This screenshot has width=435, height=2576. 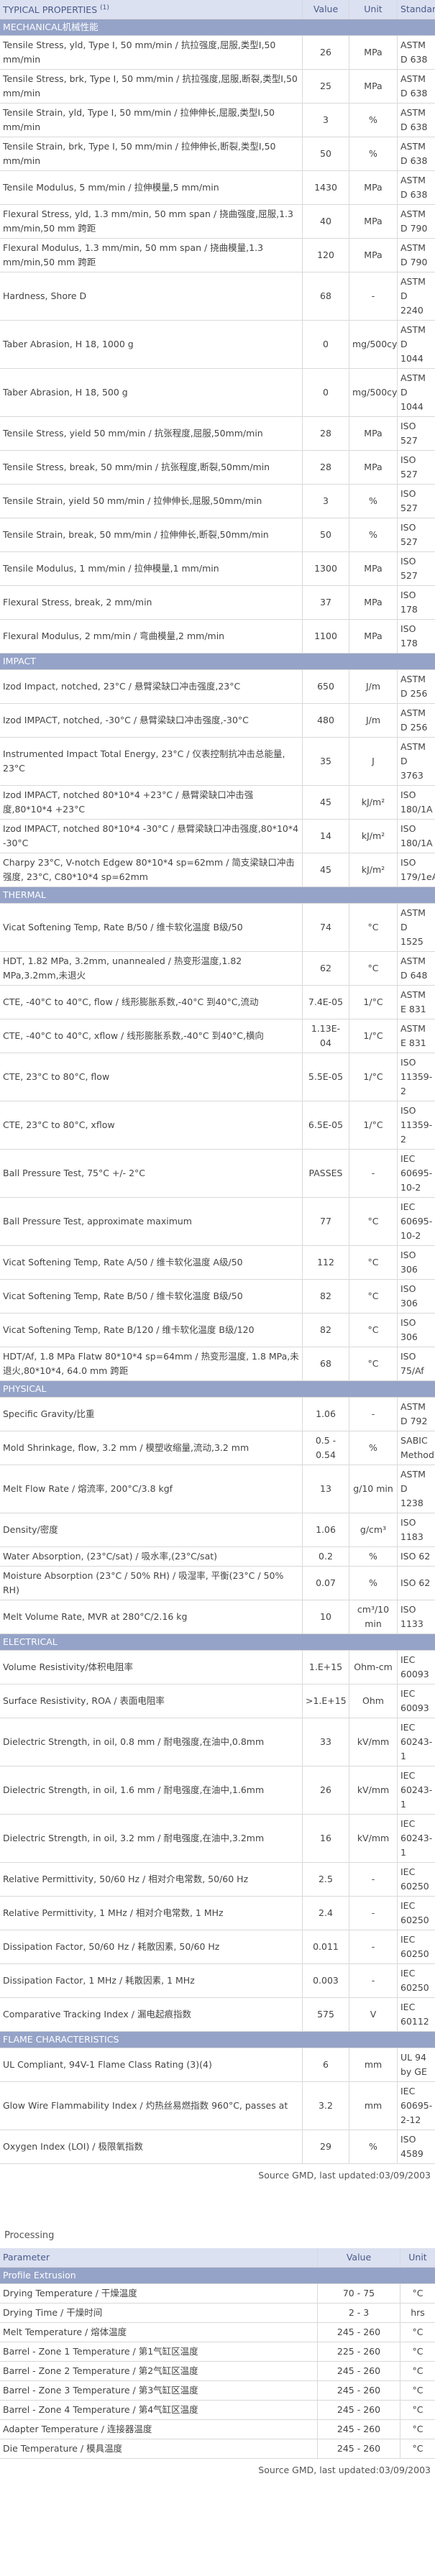 I want to click on property-standard: UL 94 by GE, so click(x=416, y=2065).